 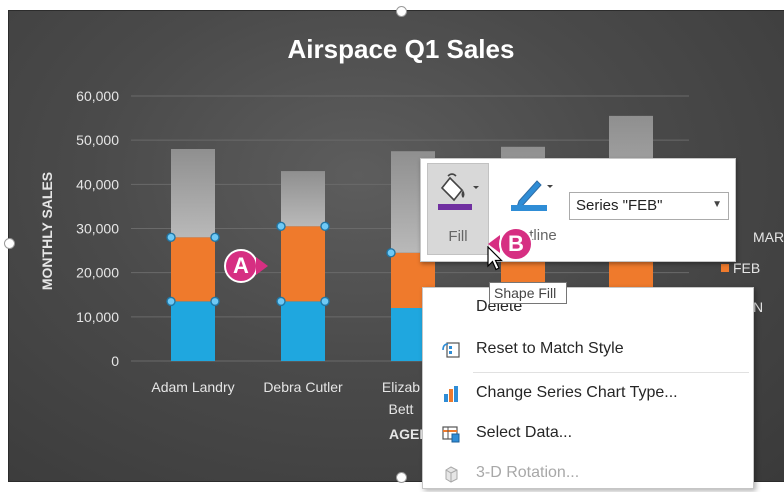 I want to click on menu-item-label: Reset to Match Style, so click(x=550, y=348).